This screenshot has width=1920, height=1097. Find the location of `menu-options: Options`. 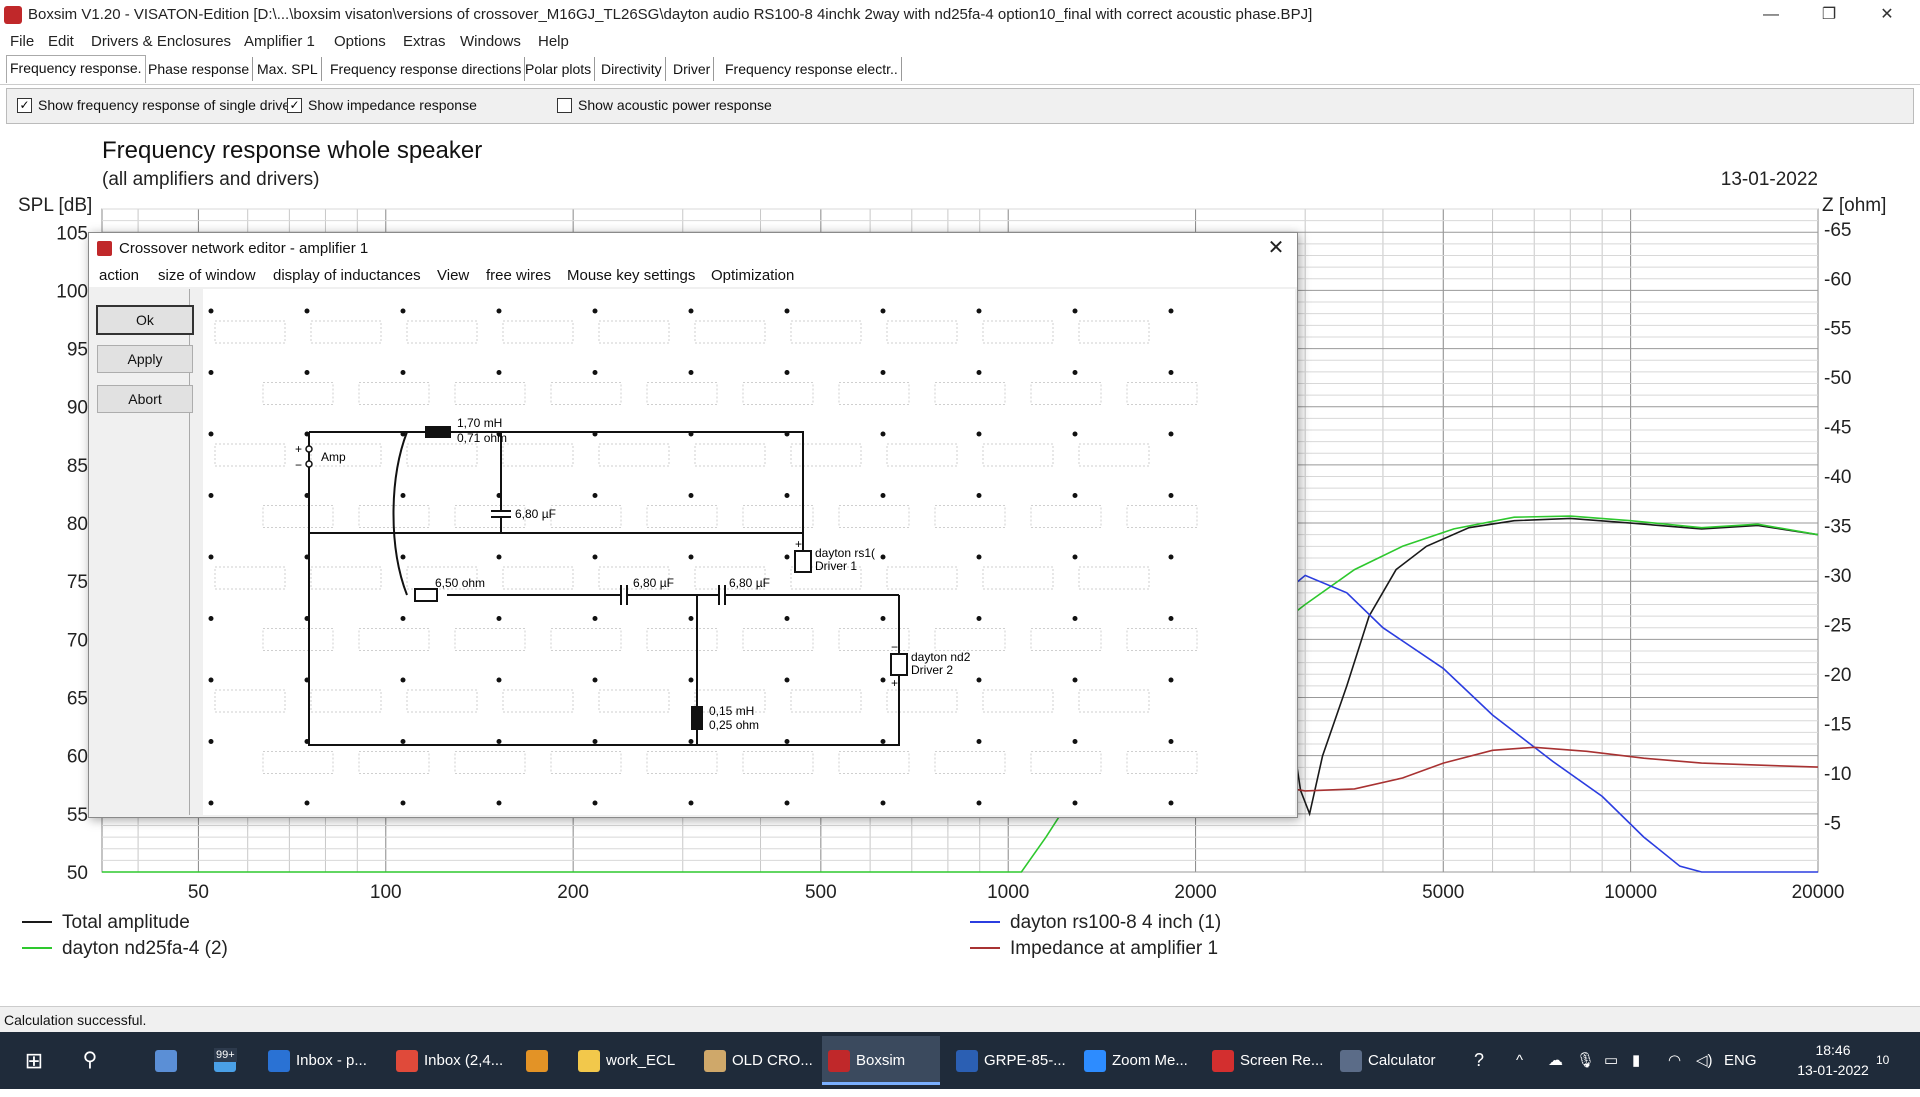

menu-options: Options is located at coordinates (360, 41).